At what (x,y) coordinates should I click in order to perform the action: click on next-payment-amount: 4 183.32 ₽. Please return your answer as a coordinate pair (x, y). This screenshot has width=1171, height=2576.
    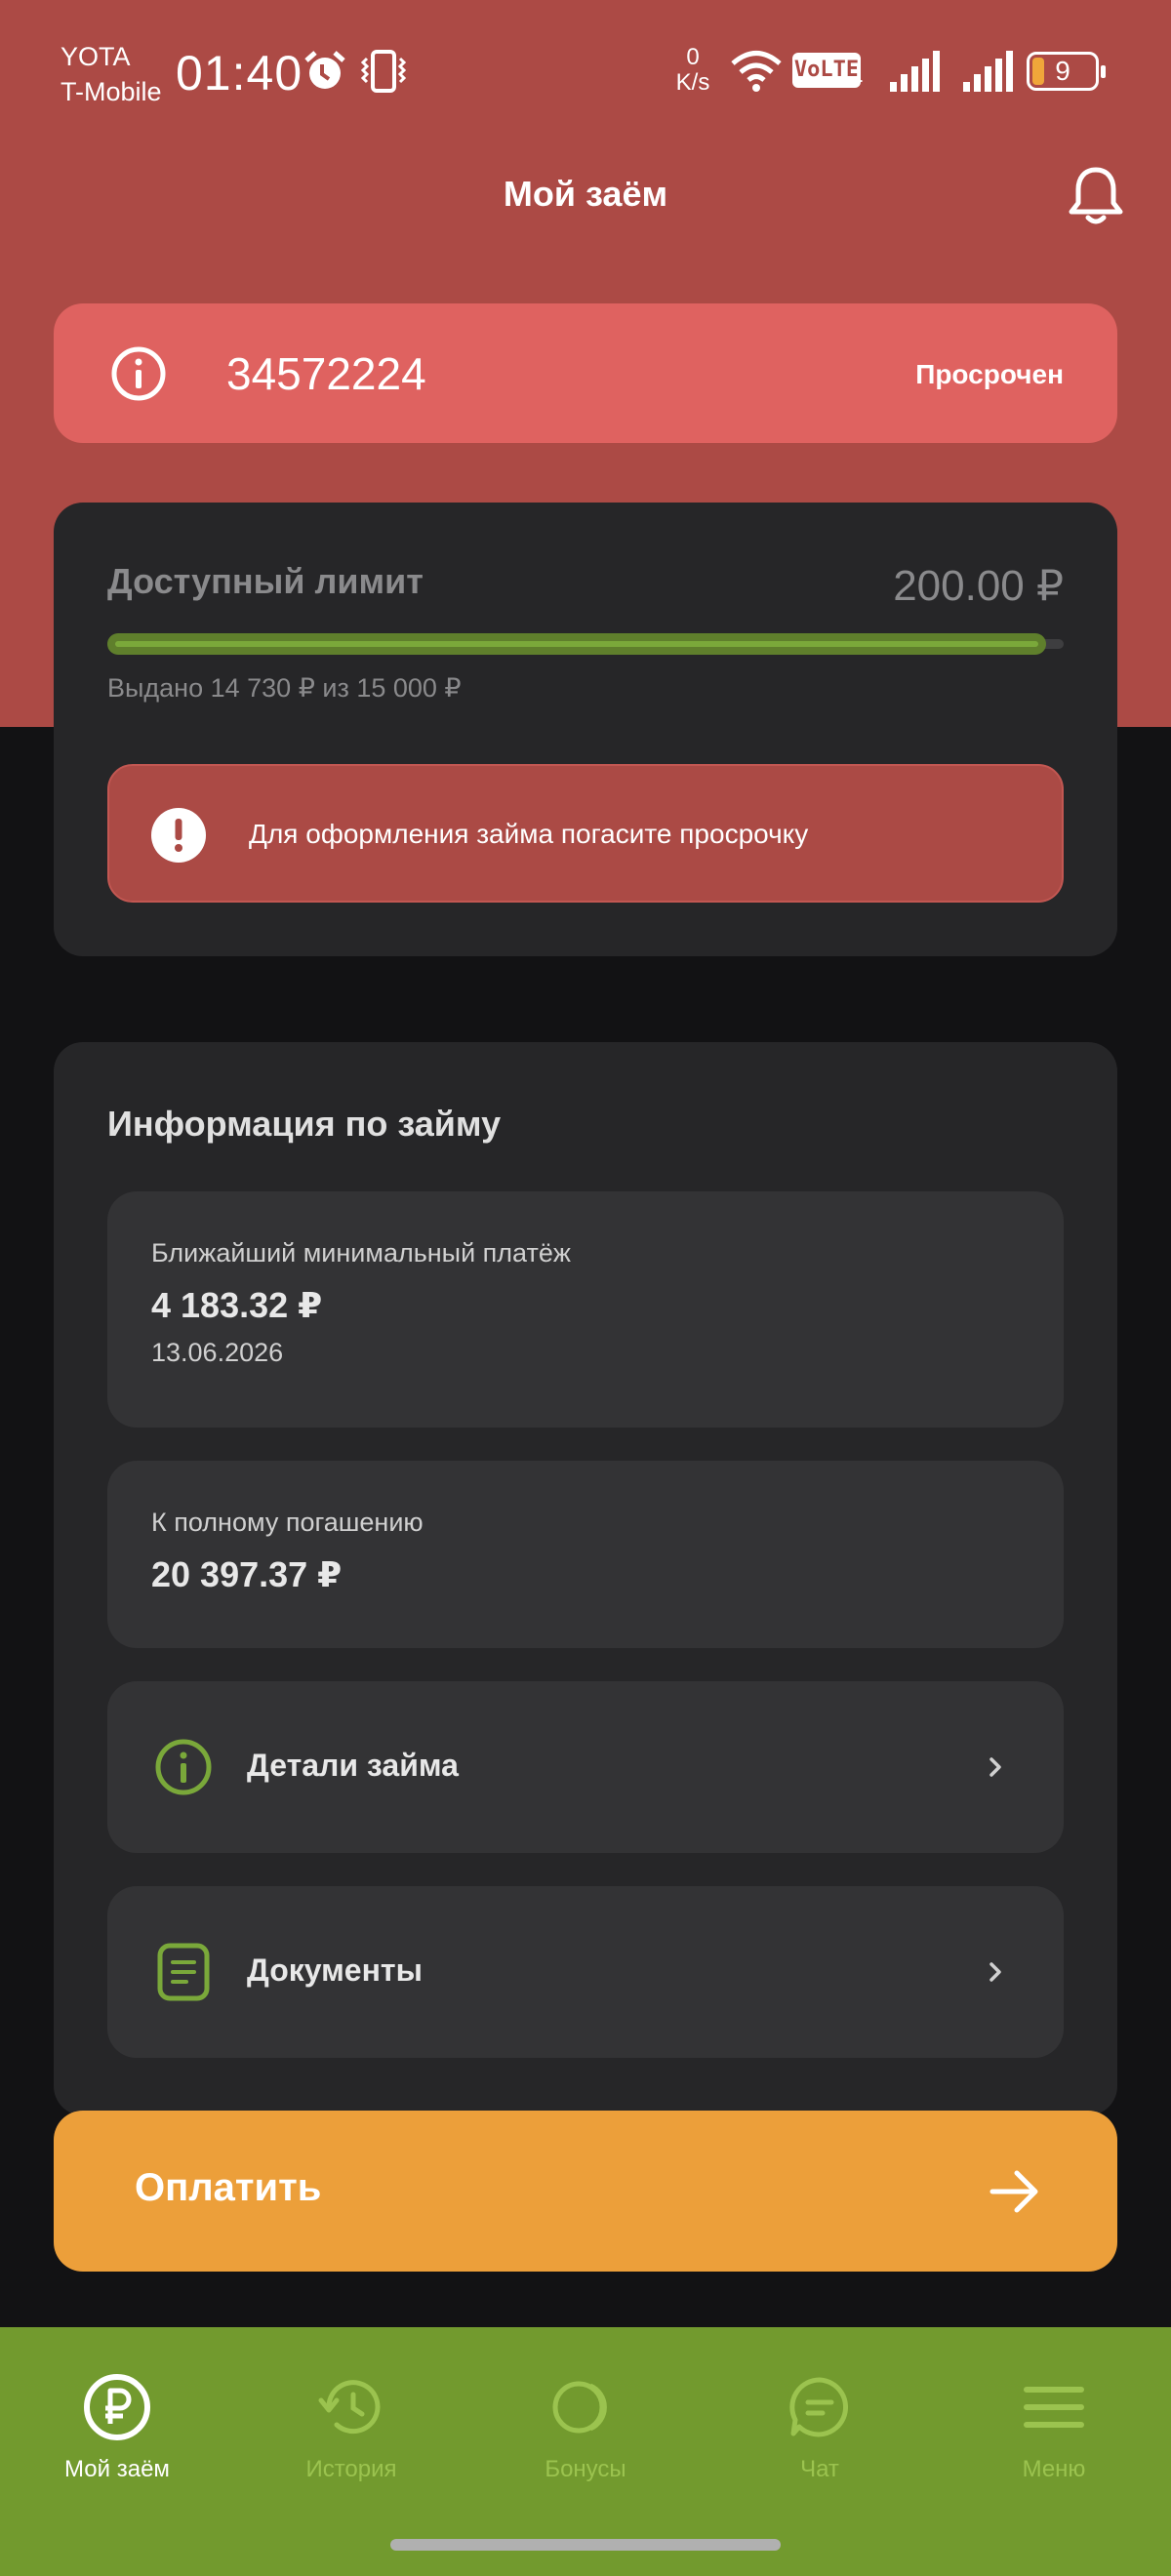
    Looking at the image, I should click on (237, 1305).